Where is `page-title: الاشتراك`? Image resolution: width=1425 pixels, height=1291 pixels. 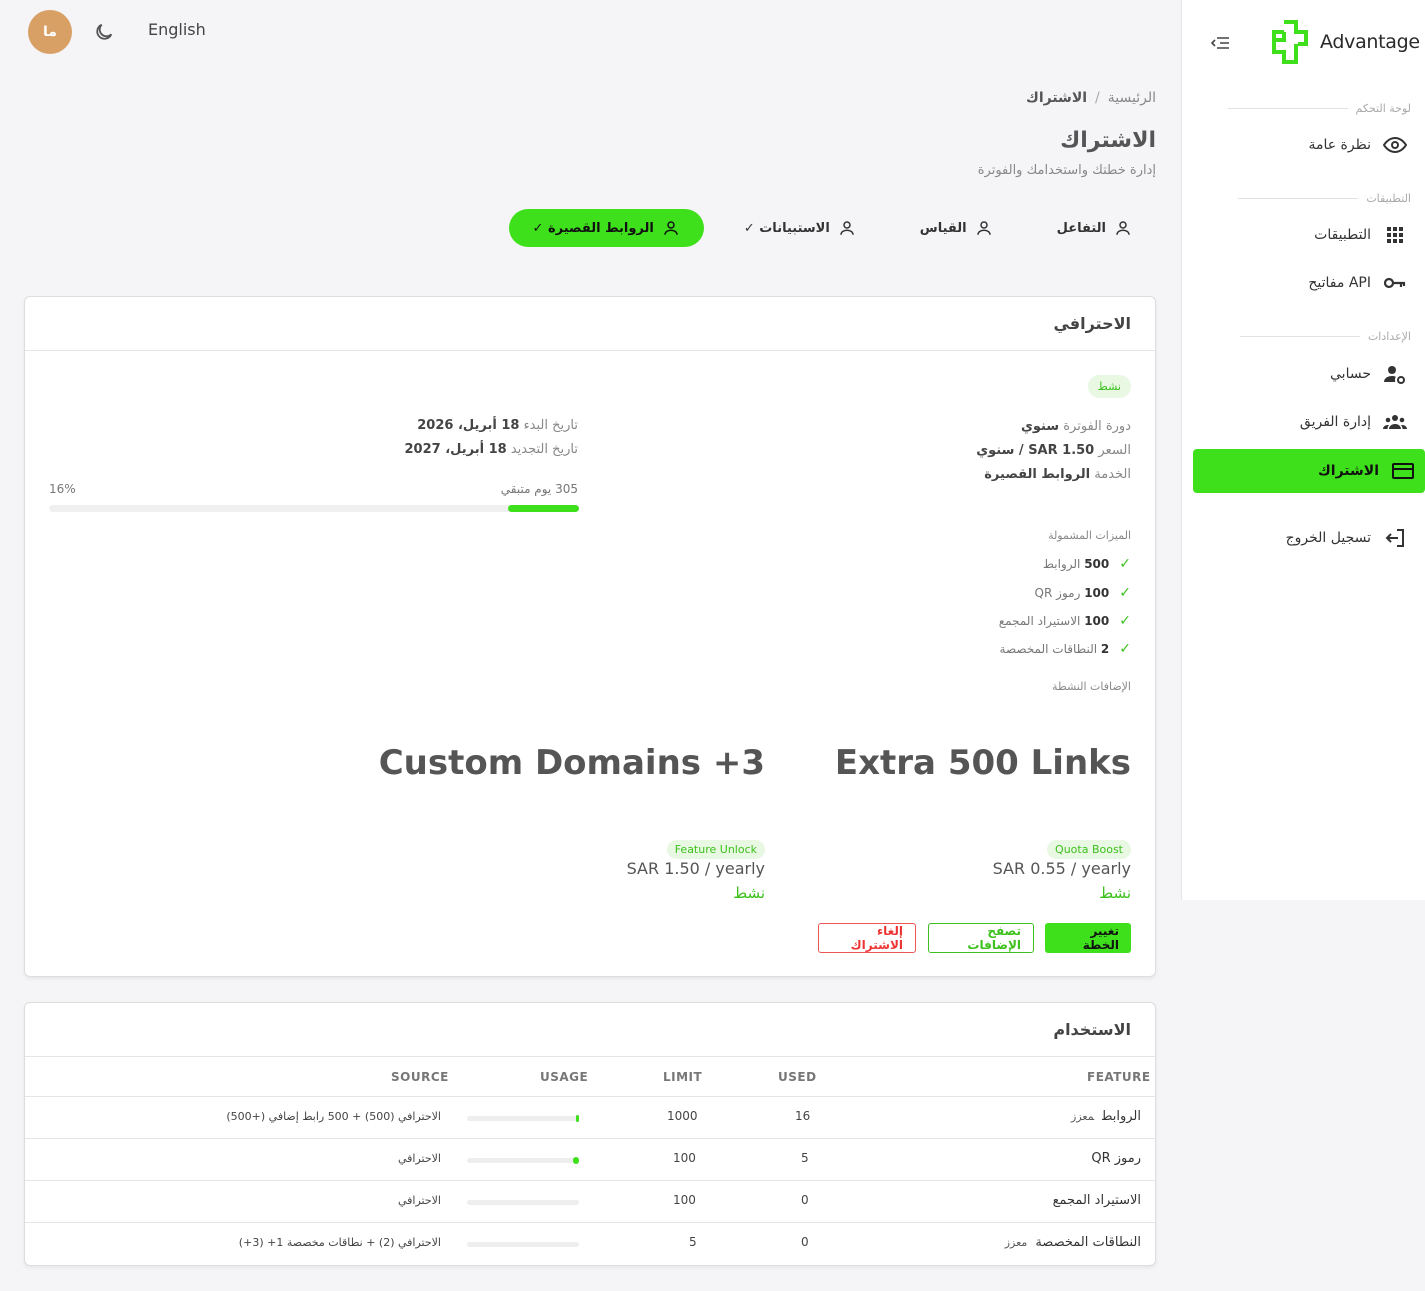
page-title: الاشتراك is located at coordinates (1108, 140).